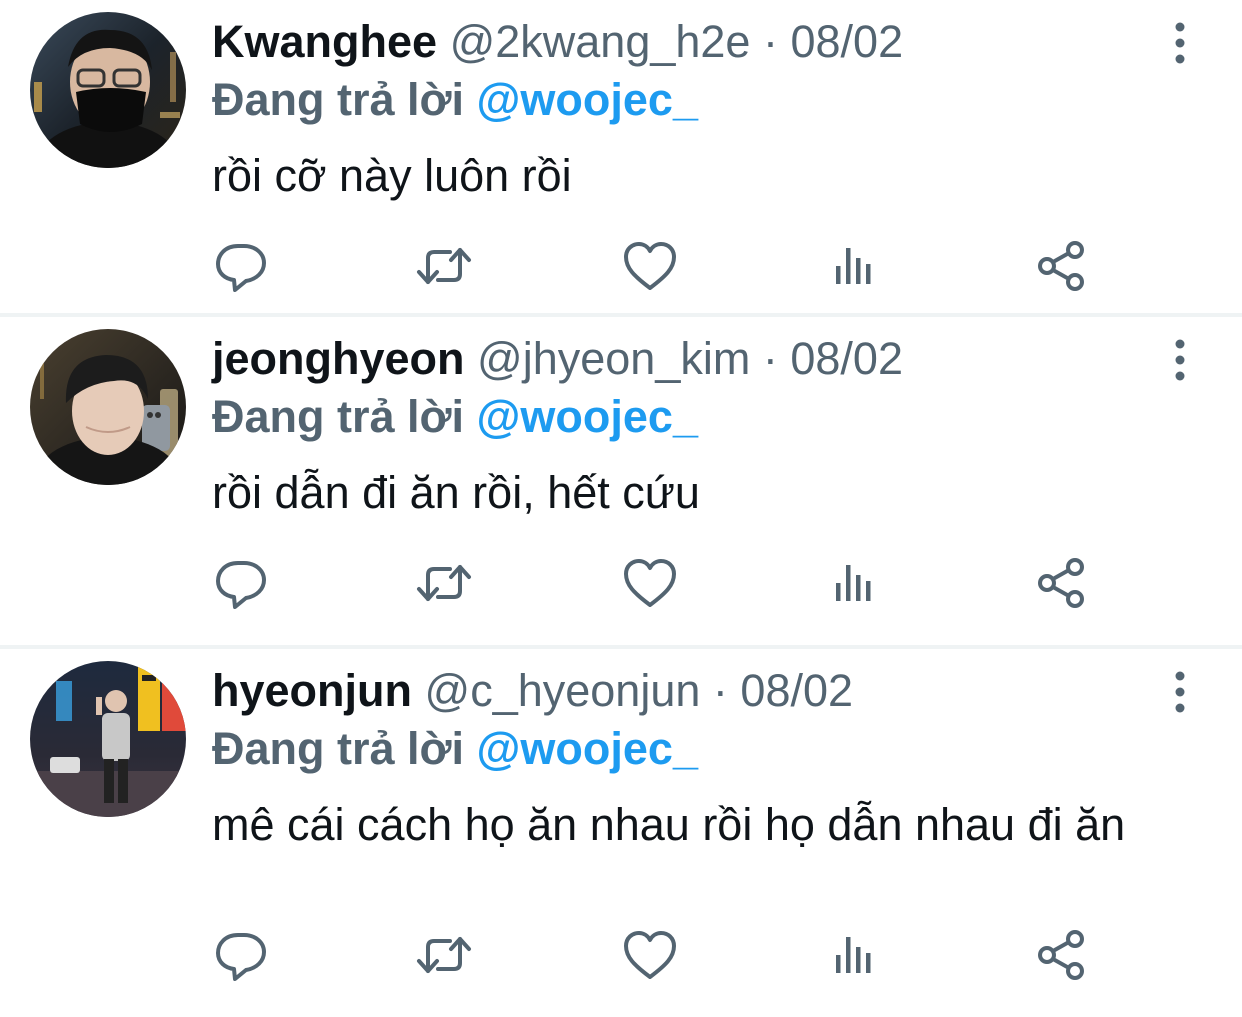 The width and height of the screenshot is (1242, 1017). I want to click on tweet-header: hyeonjun @c_hyeonjun · 08/02, so click(532, 691).